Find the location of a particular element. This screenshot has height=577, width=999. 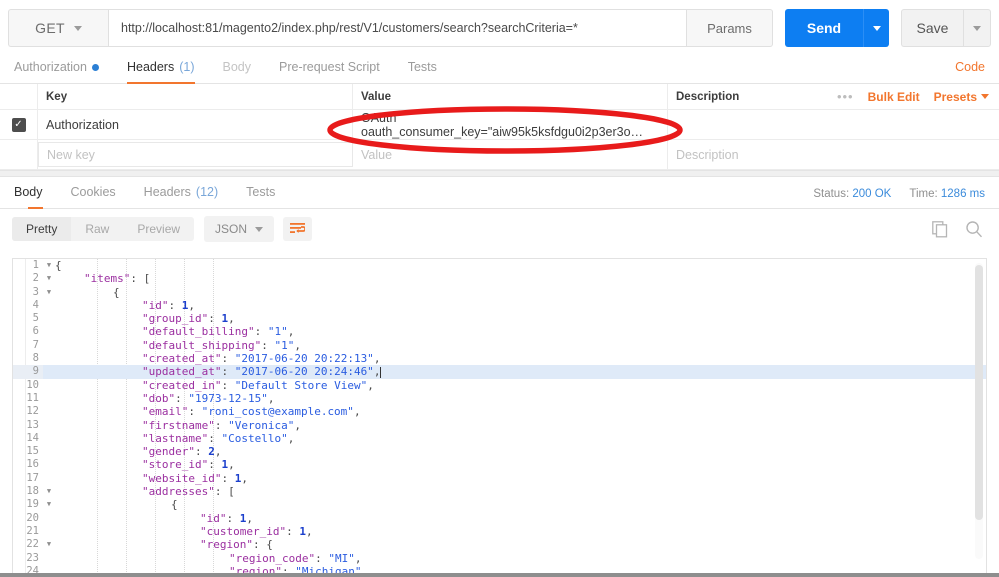

tab-headers: Headers (1) is located at coordinates (161, 72).